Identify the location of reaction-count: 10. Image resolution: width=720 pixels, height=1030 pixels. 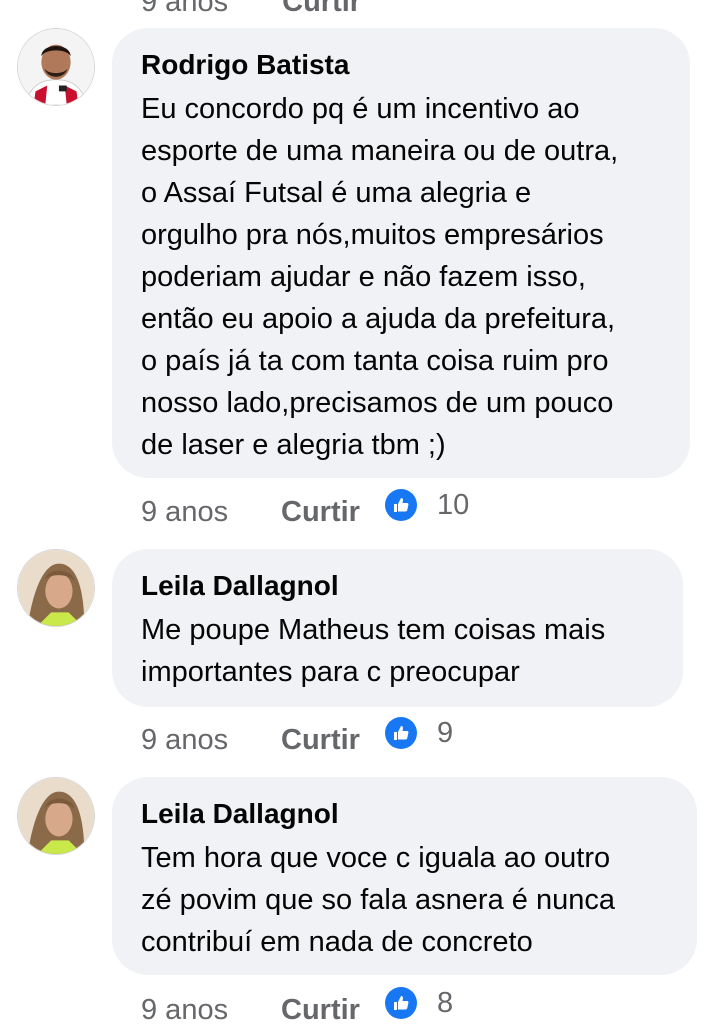
(453, 505).